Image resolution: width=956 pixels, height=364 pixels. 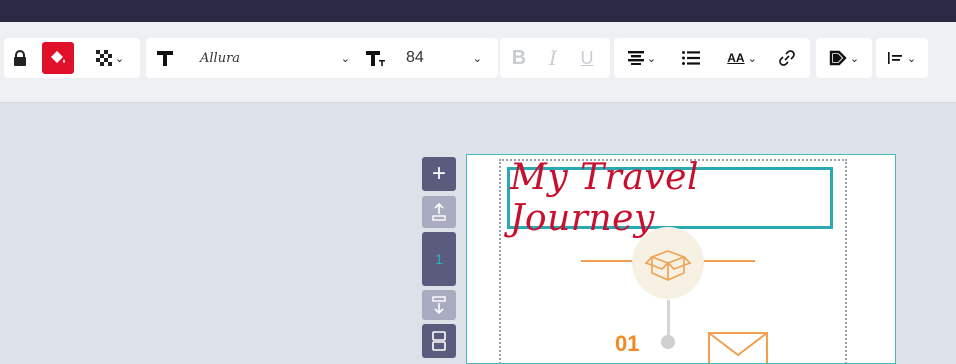 What do you see at coordinates (668, 265) in the screenshot?
I see `open-box-icon` at bounding box center [668, 265].